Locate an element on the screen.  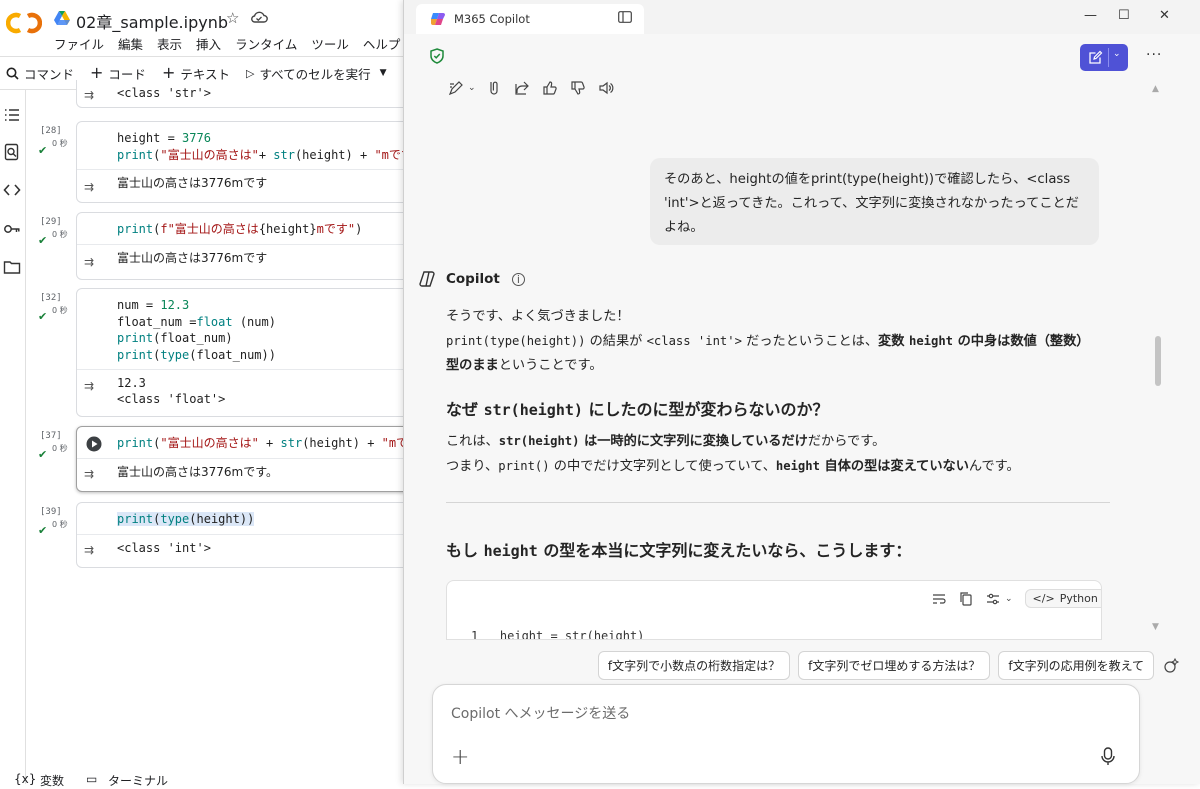
inline-code: height is located at coordinates (510, 551).